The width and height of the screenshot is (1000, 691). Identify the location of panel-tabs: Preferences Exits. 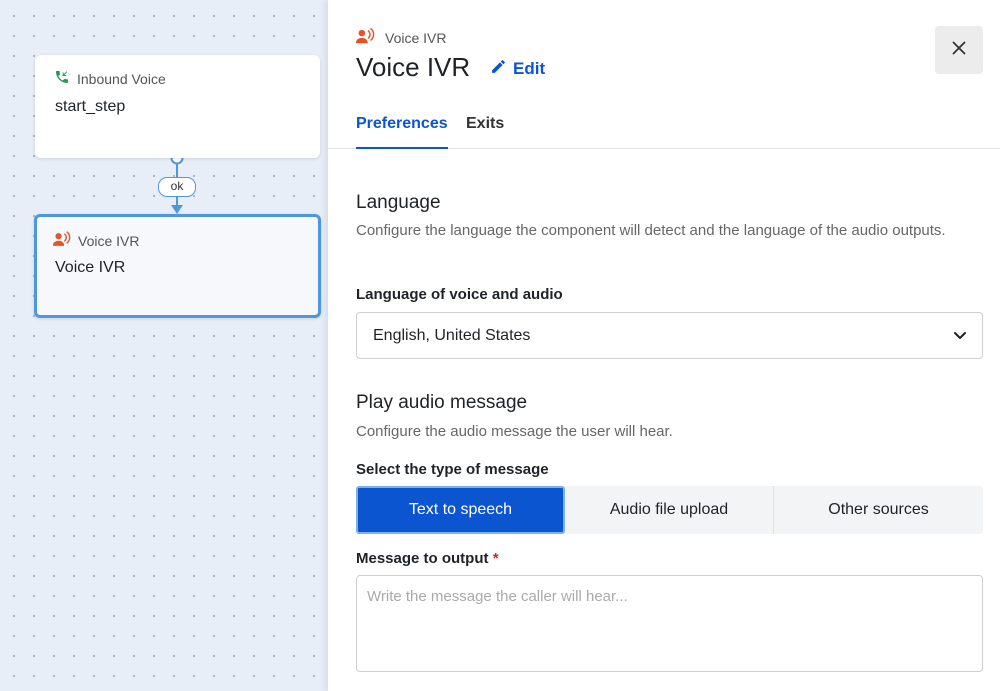
(664, 129).